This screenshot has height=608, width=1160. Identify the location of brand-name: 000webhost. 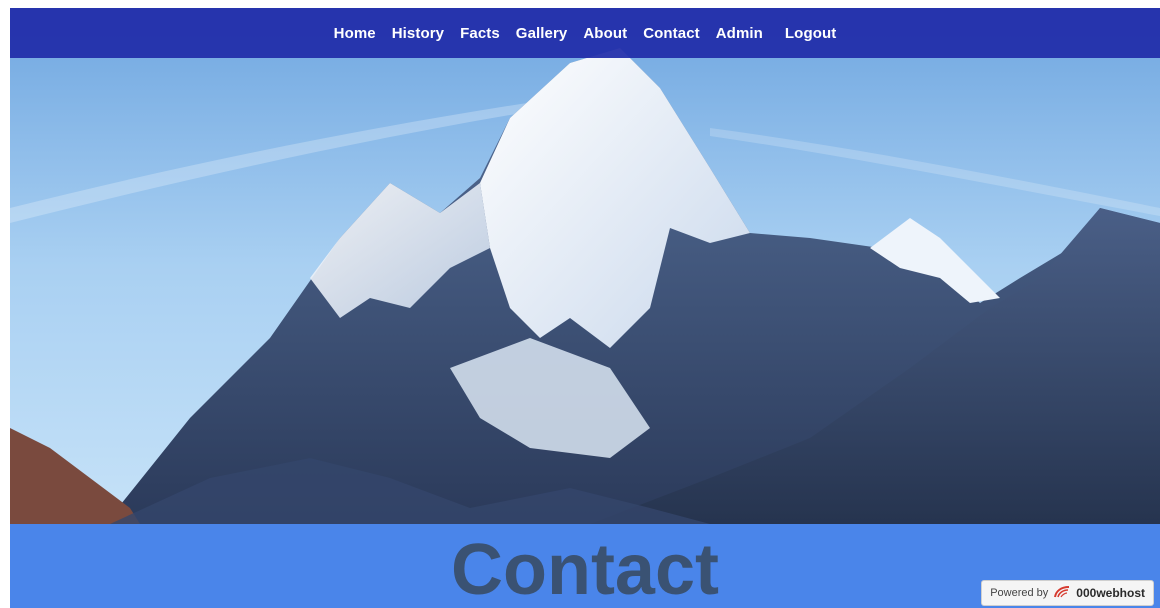
(1110, 593).